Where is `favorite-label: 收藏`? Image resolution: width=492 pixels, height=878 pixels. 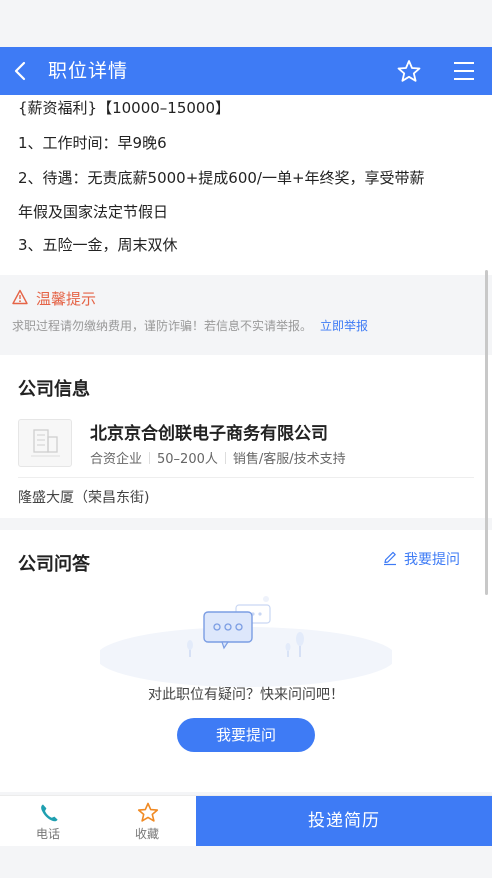
favorite-label: 收藏 is located at coordinates (146, 834).